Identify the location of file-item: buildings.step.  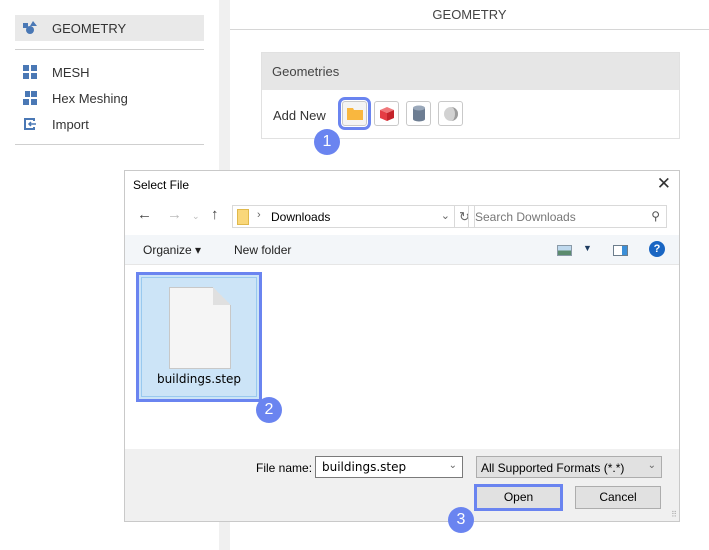
(199, 337).